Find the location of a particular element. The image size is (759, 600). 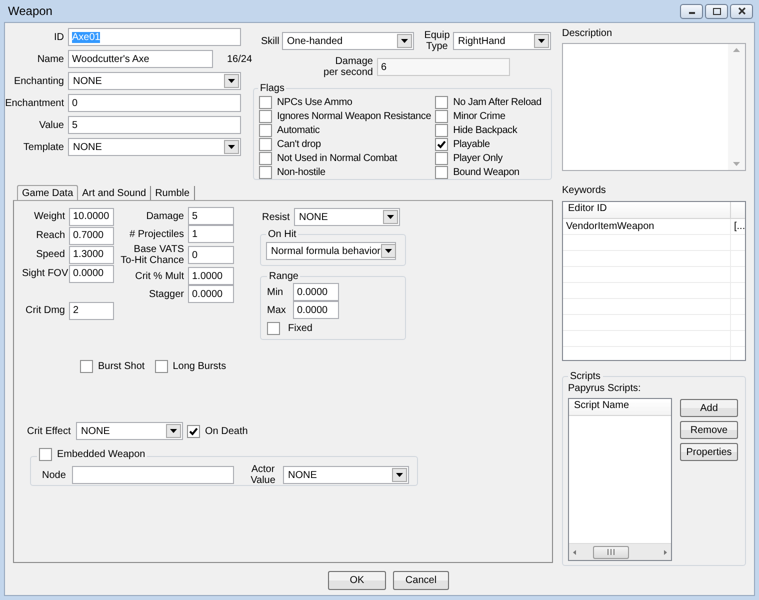

close-icon is located at coordinates (741, 11).